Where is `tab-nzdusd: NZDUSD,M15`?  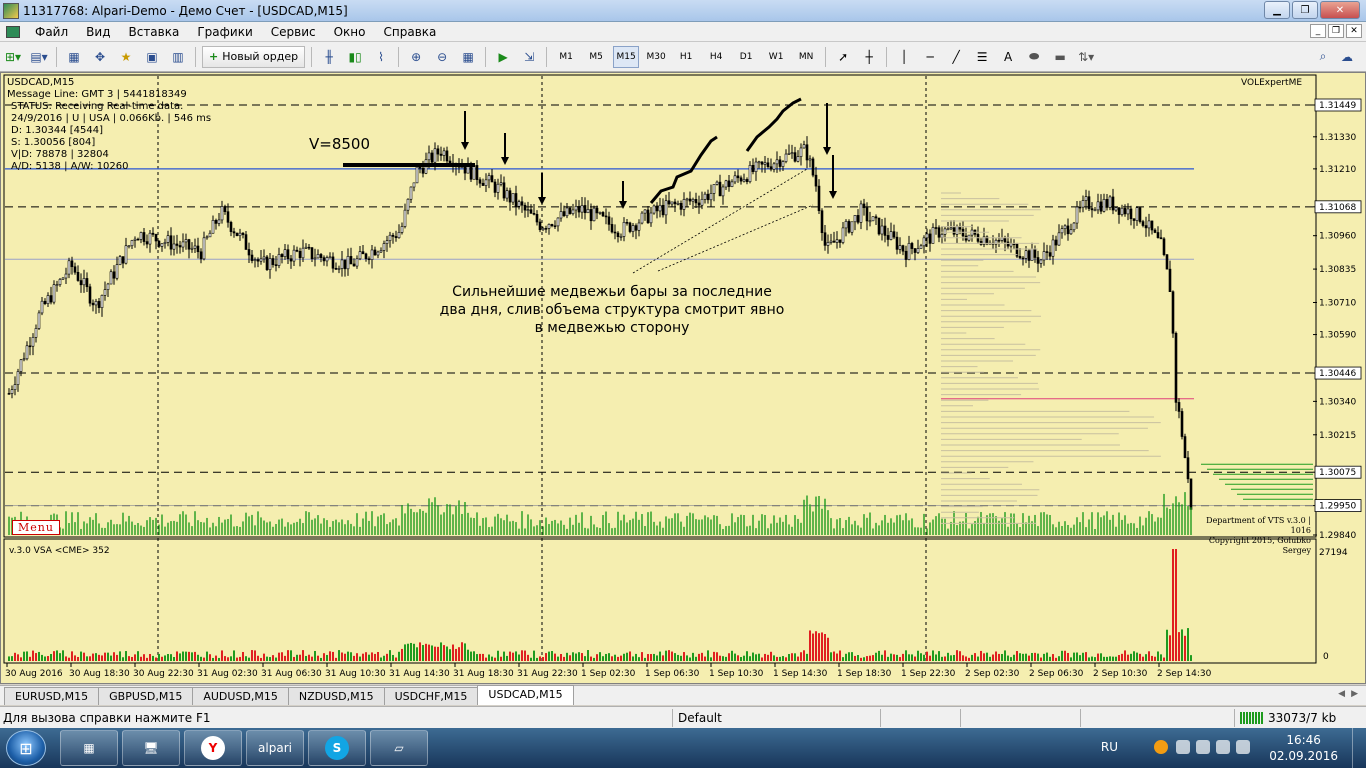
tab-nzdusd: NZDUSD,M15 is located at coordinates (336, 696).